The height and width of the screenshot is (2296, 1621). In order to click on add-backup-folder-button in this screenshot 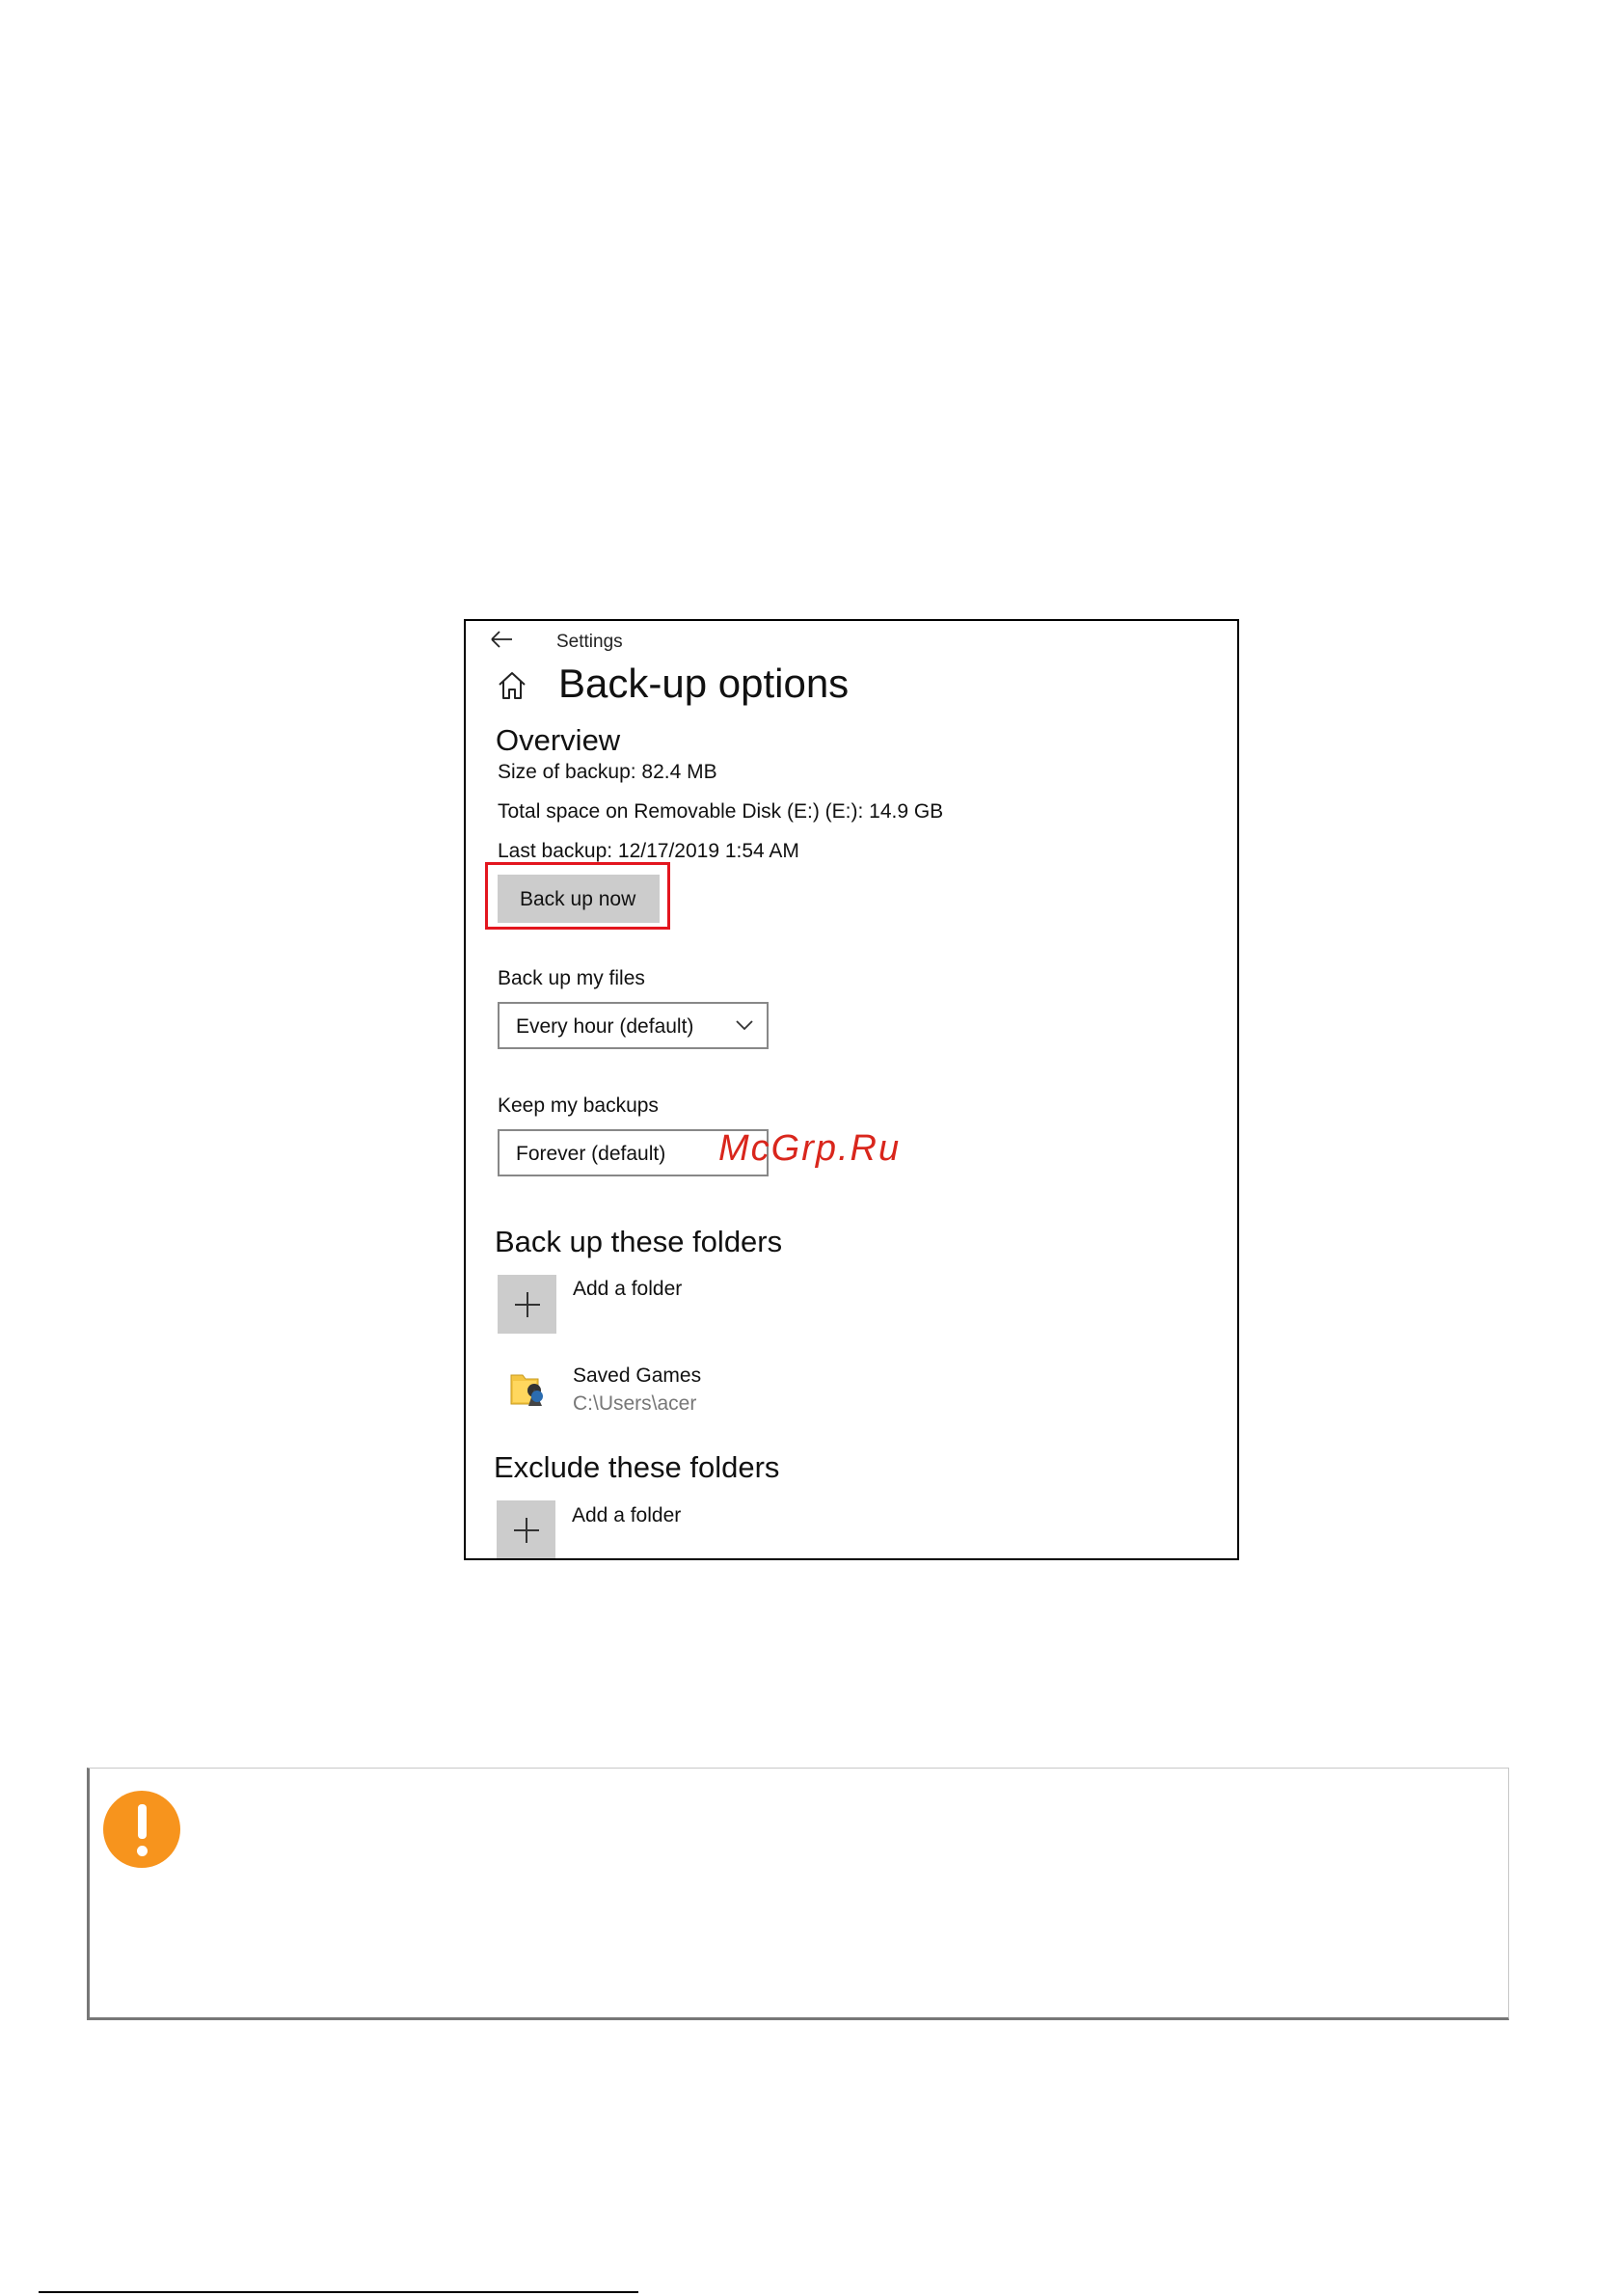, I will do `click(527, 1304)`.